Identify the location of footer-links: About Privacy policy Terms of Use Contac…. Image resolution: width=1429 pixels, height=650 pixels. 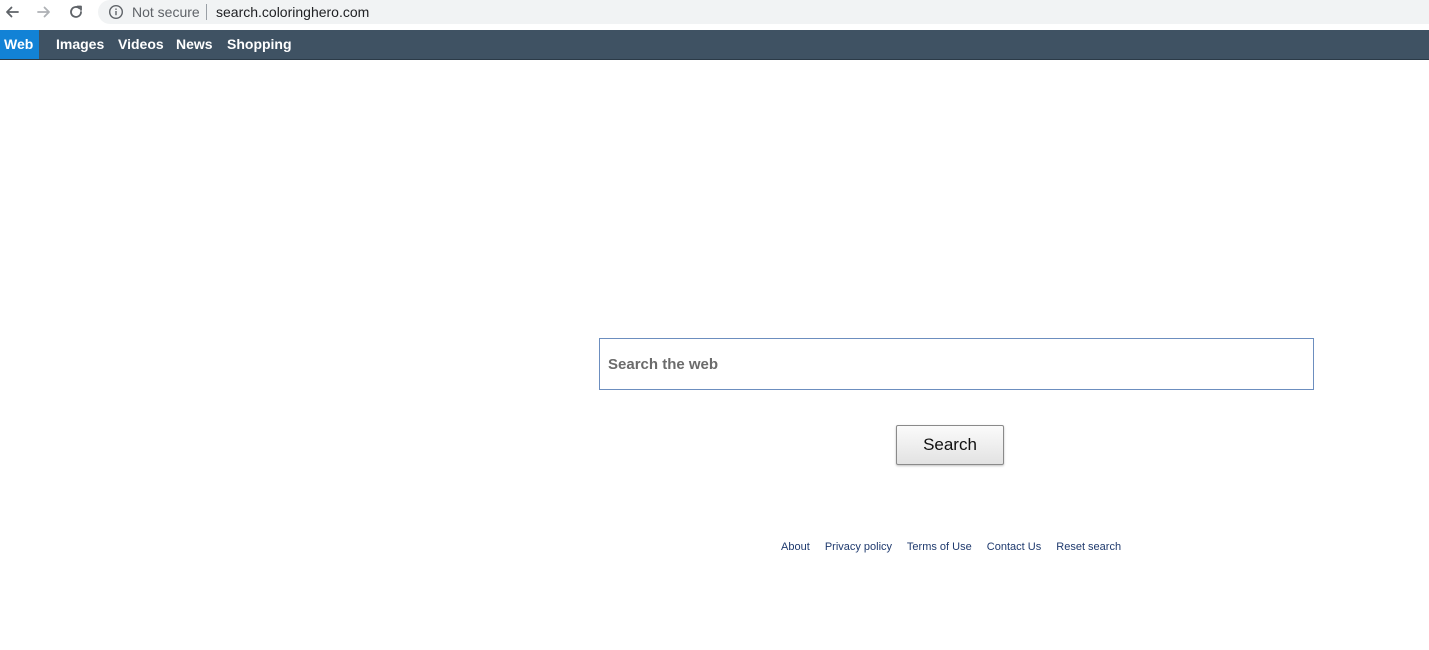
(957, 547).